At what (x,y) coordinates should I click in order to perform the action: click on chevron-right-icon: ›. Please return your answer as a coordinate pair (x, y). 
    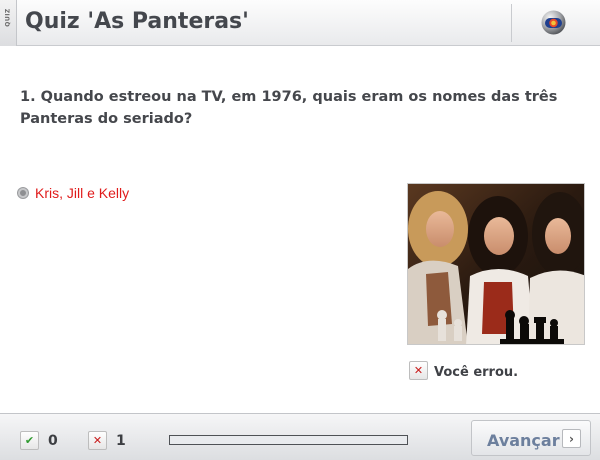
    Looking at the image, I should click on (571, 438).